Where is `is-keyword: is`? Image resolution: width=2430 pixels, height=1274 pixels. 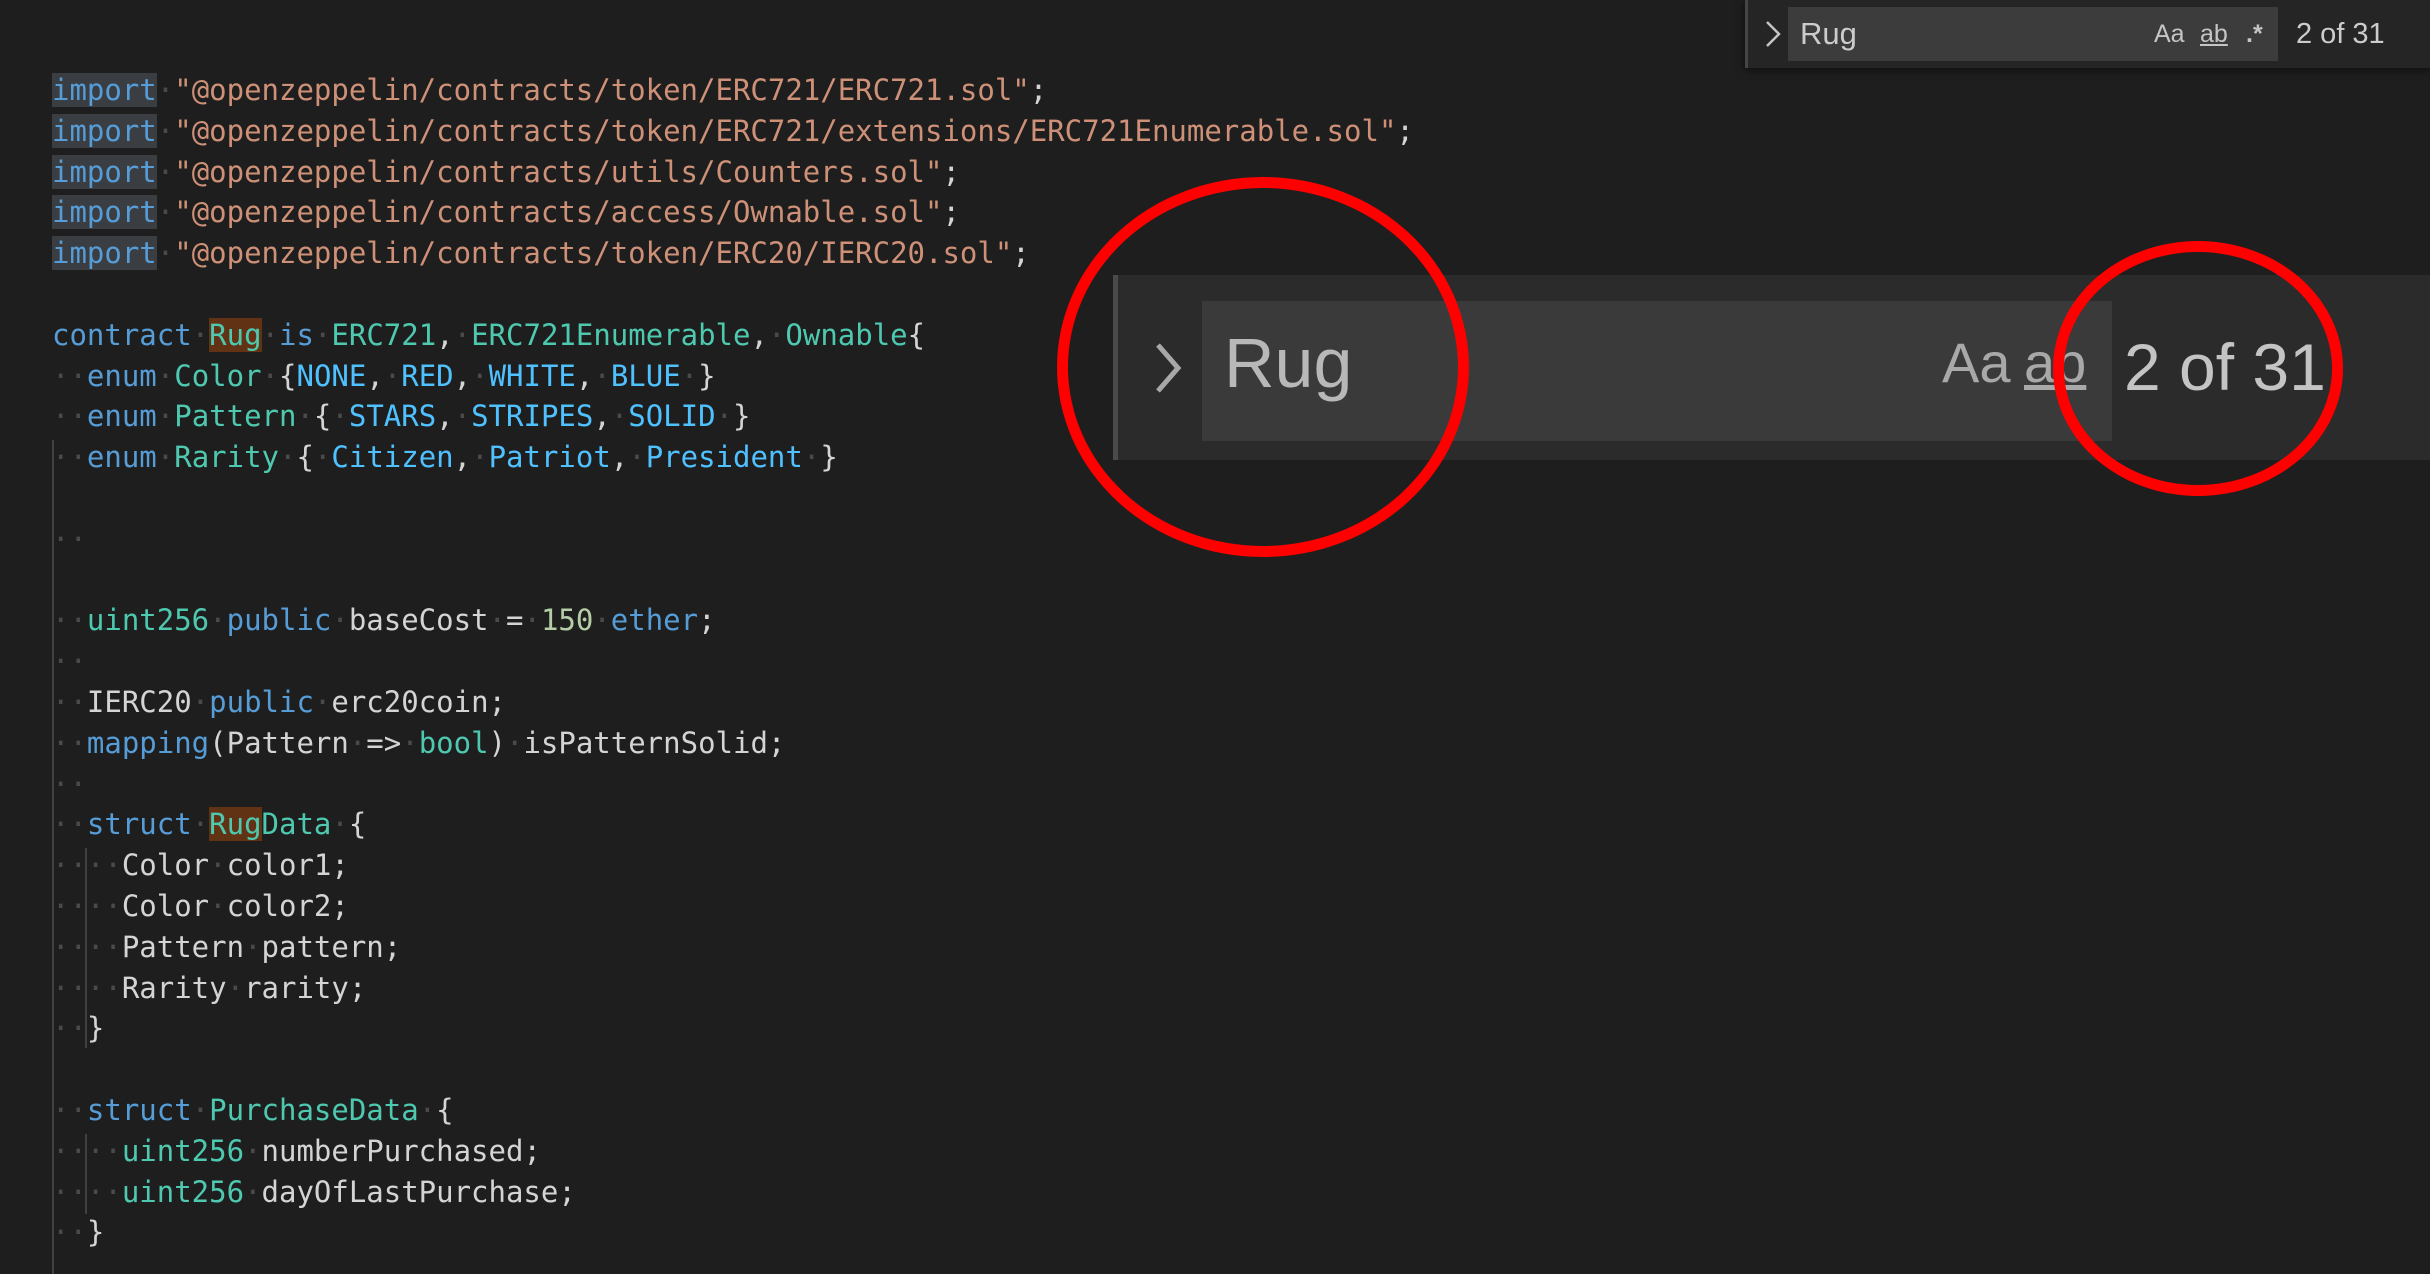
is-keyword: is is located at coordinates (296, 334).